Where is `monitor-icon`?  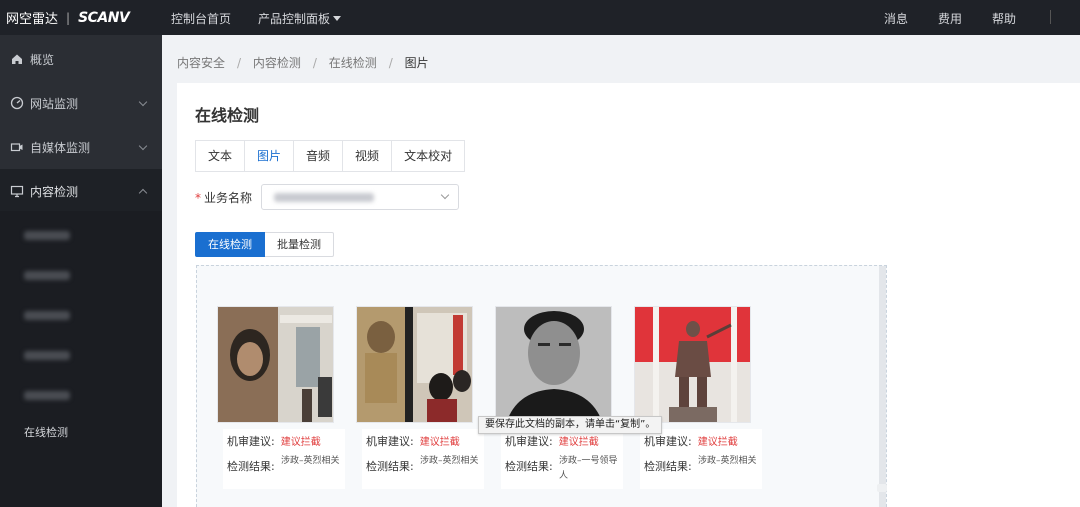 monitor-icon is located at coordinates (17, 191).